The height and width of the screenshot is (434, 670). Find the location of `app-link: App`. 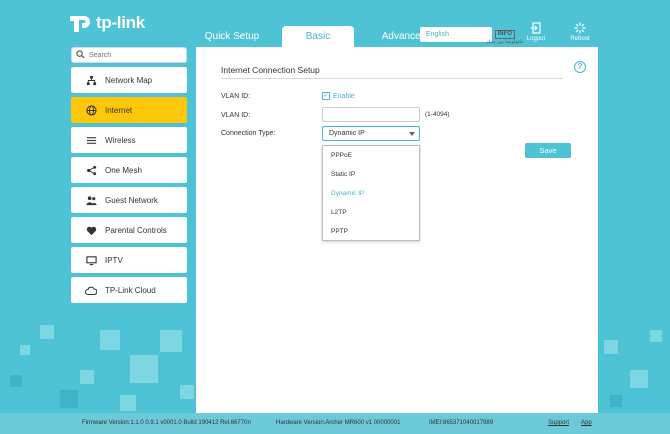

app-link: App is located at coordinates (586, 423).